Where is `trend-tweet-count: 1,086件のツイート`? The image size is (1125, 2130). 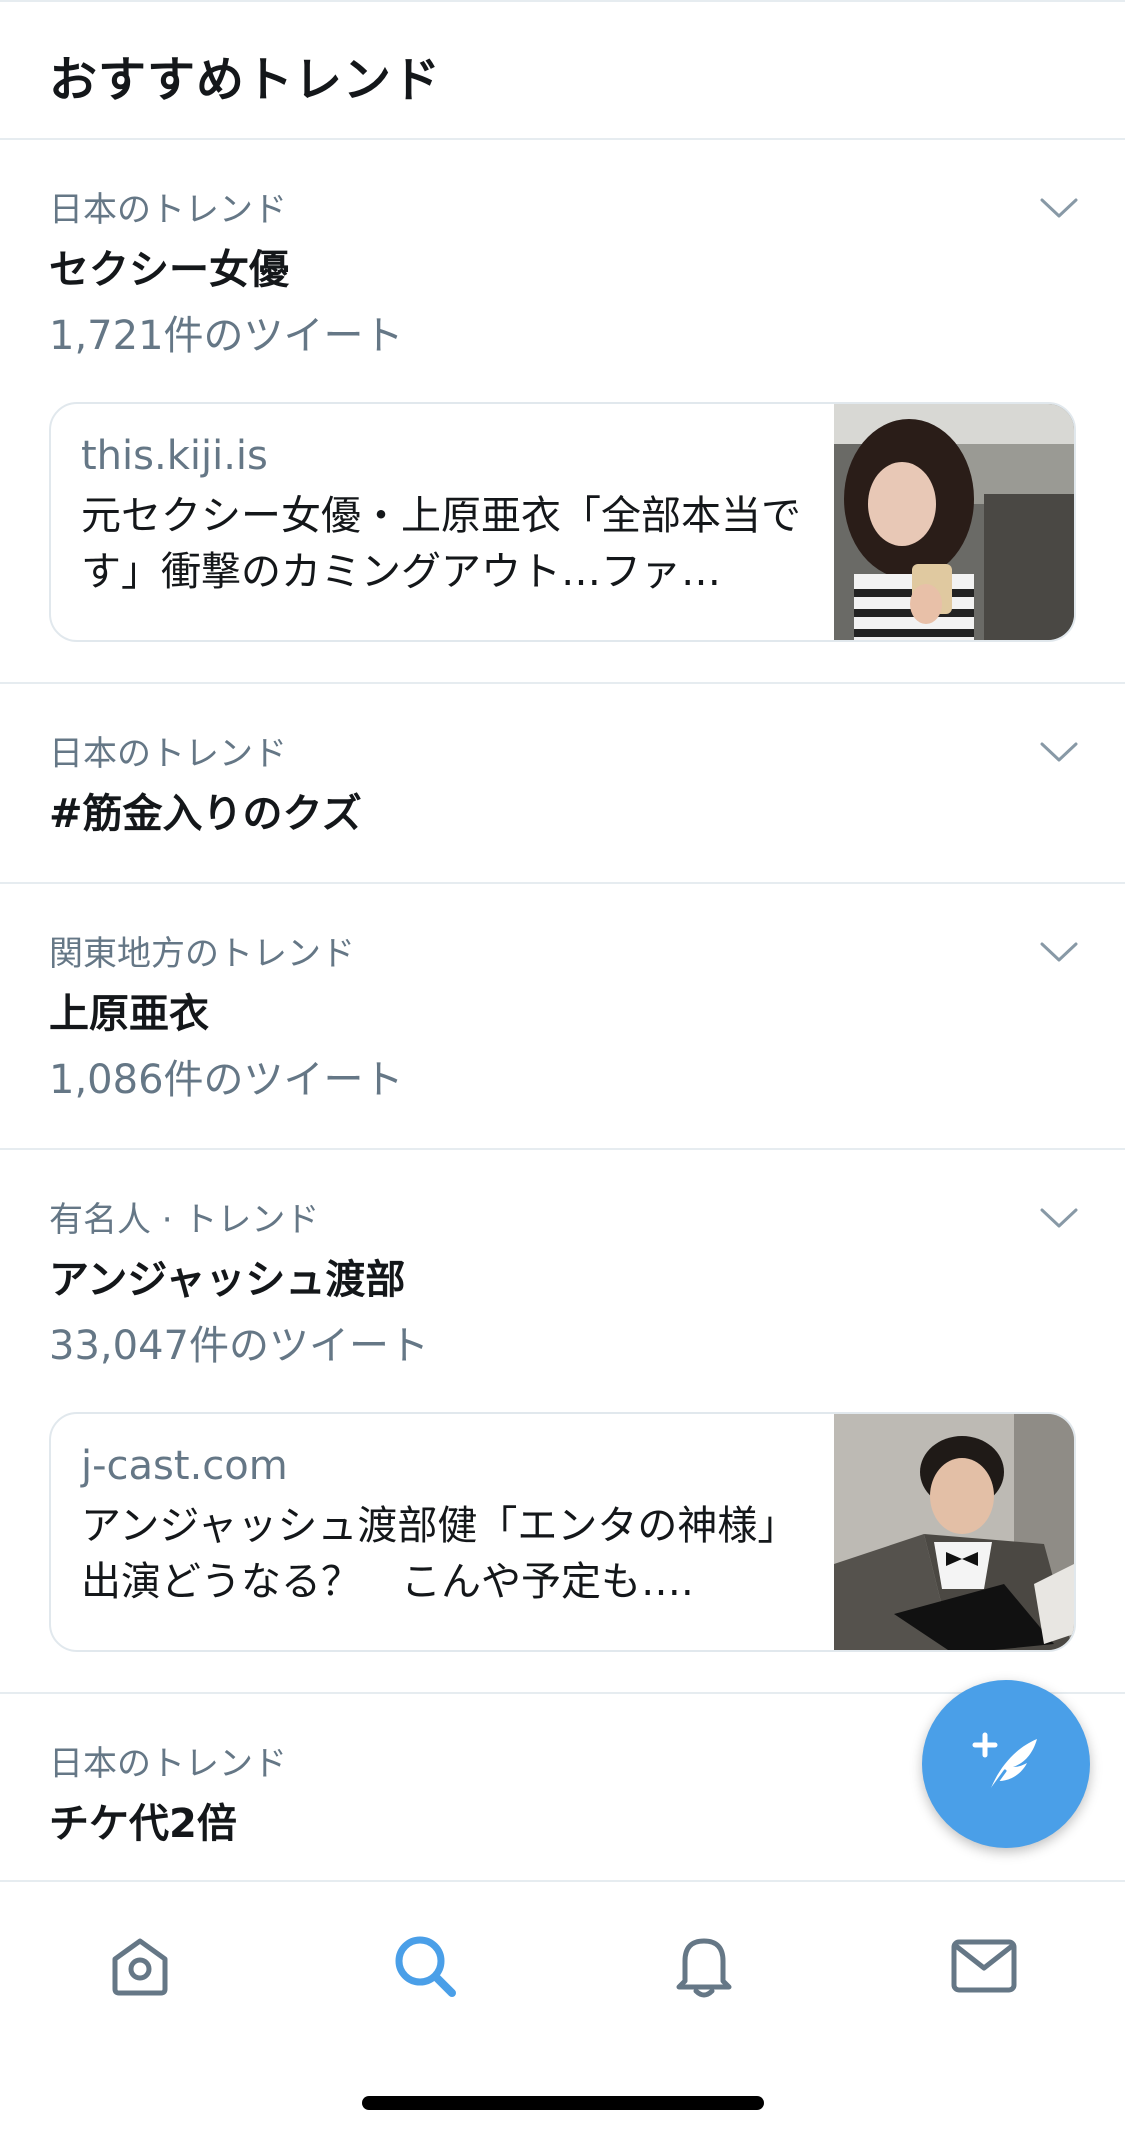 trend-tweet-count: 1,086件のツイート is located at coordinates (226, 1080).